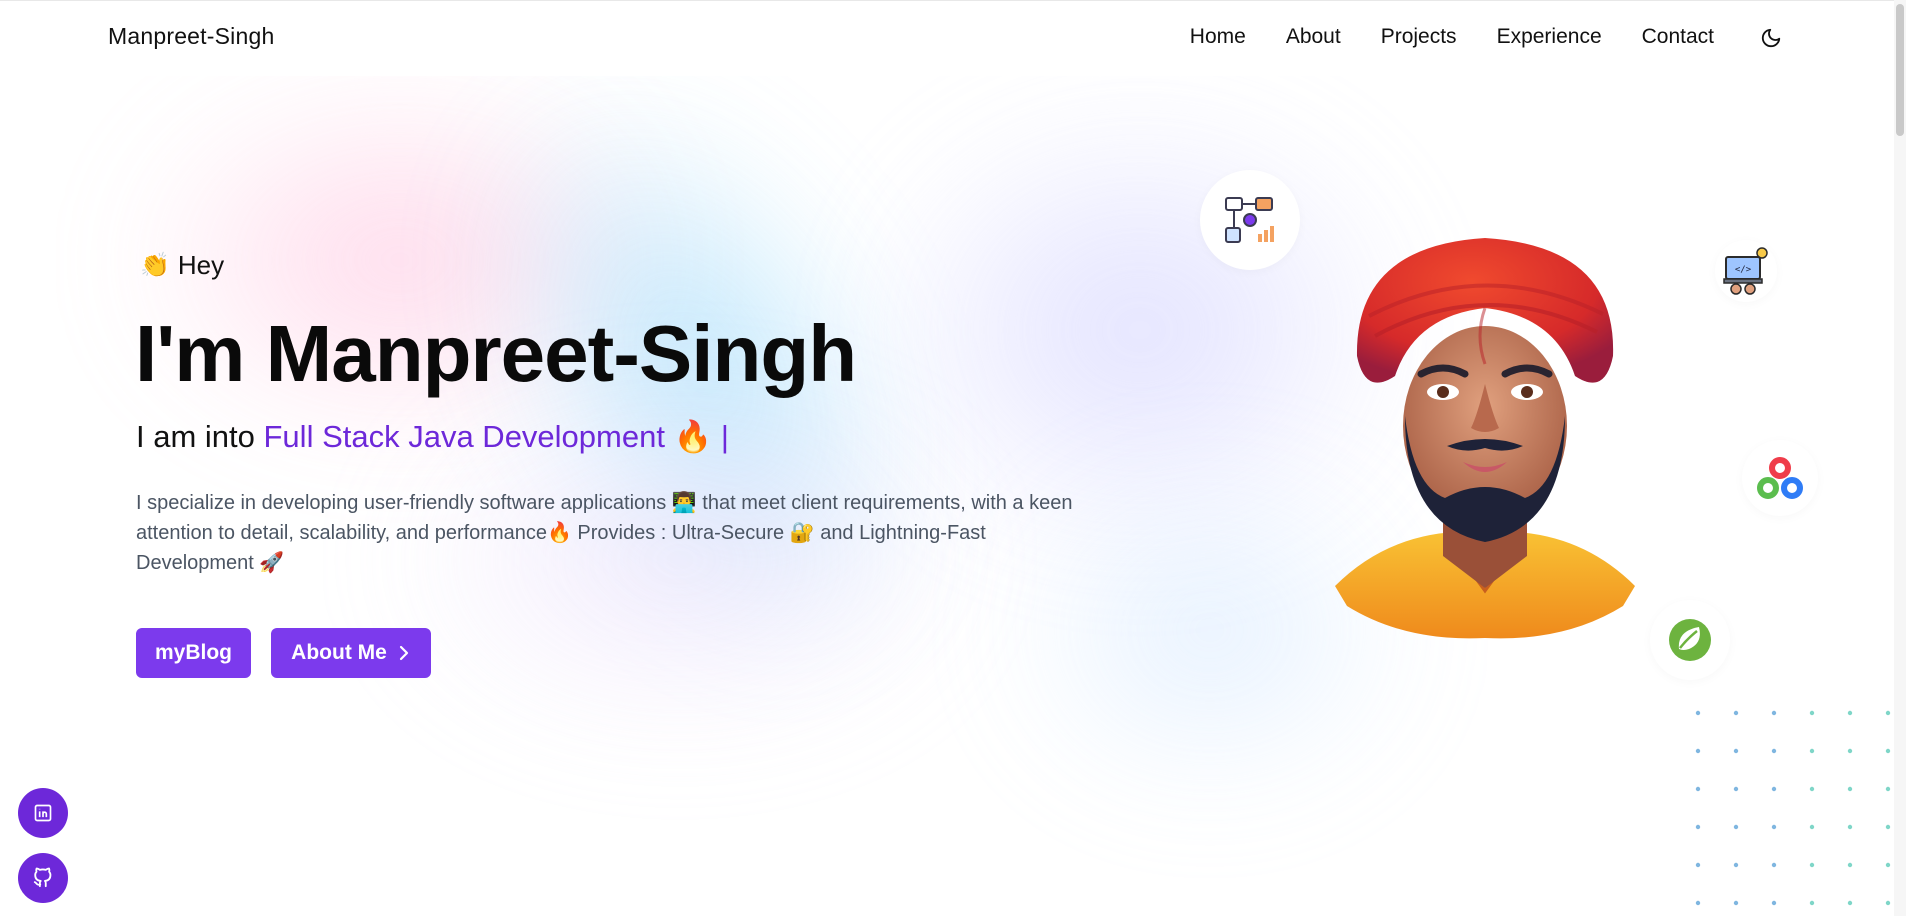 This screenshot has width=1906, height=916. I want to click on scrollbar-thumb, so click(1900, 70).